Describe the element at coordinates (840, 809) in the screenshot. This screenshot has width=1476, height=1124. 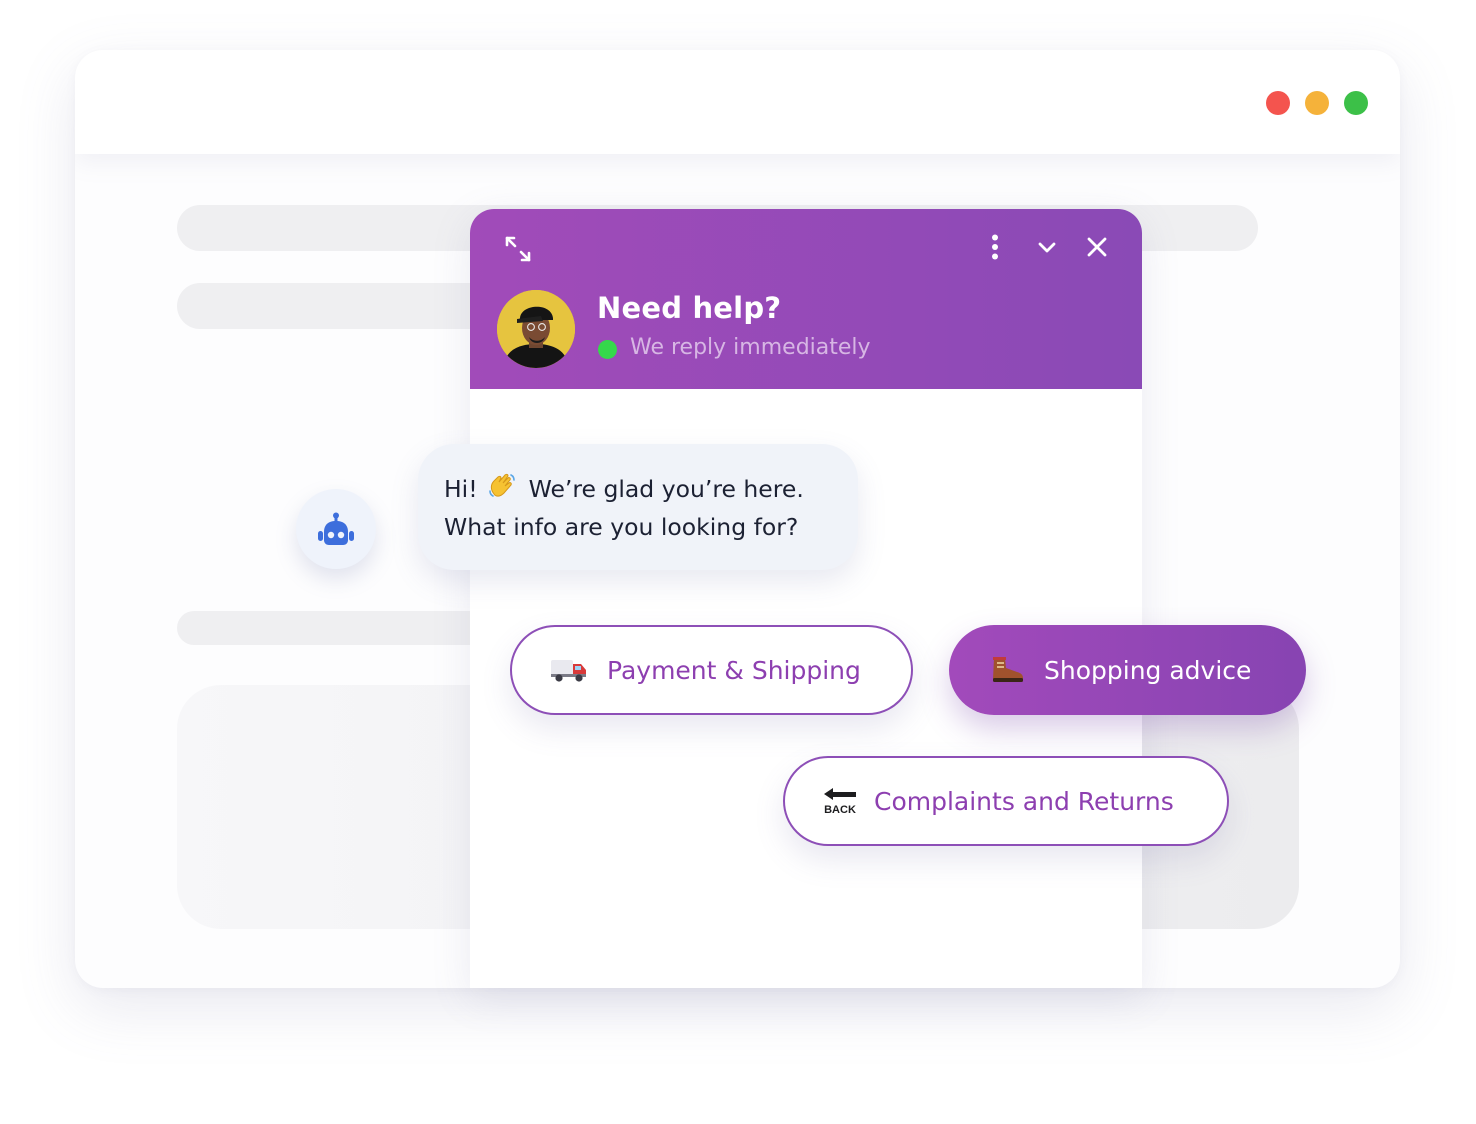
I see `back-icon-text: BACK` at that location.